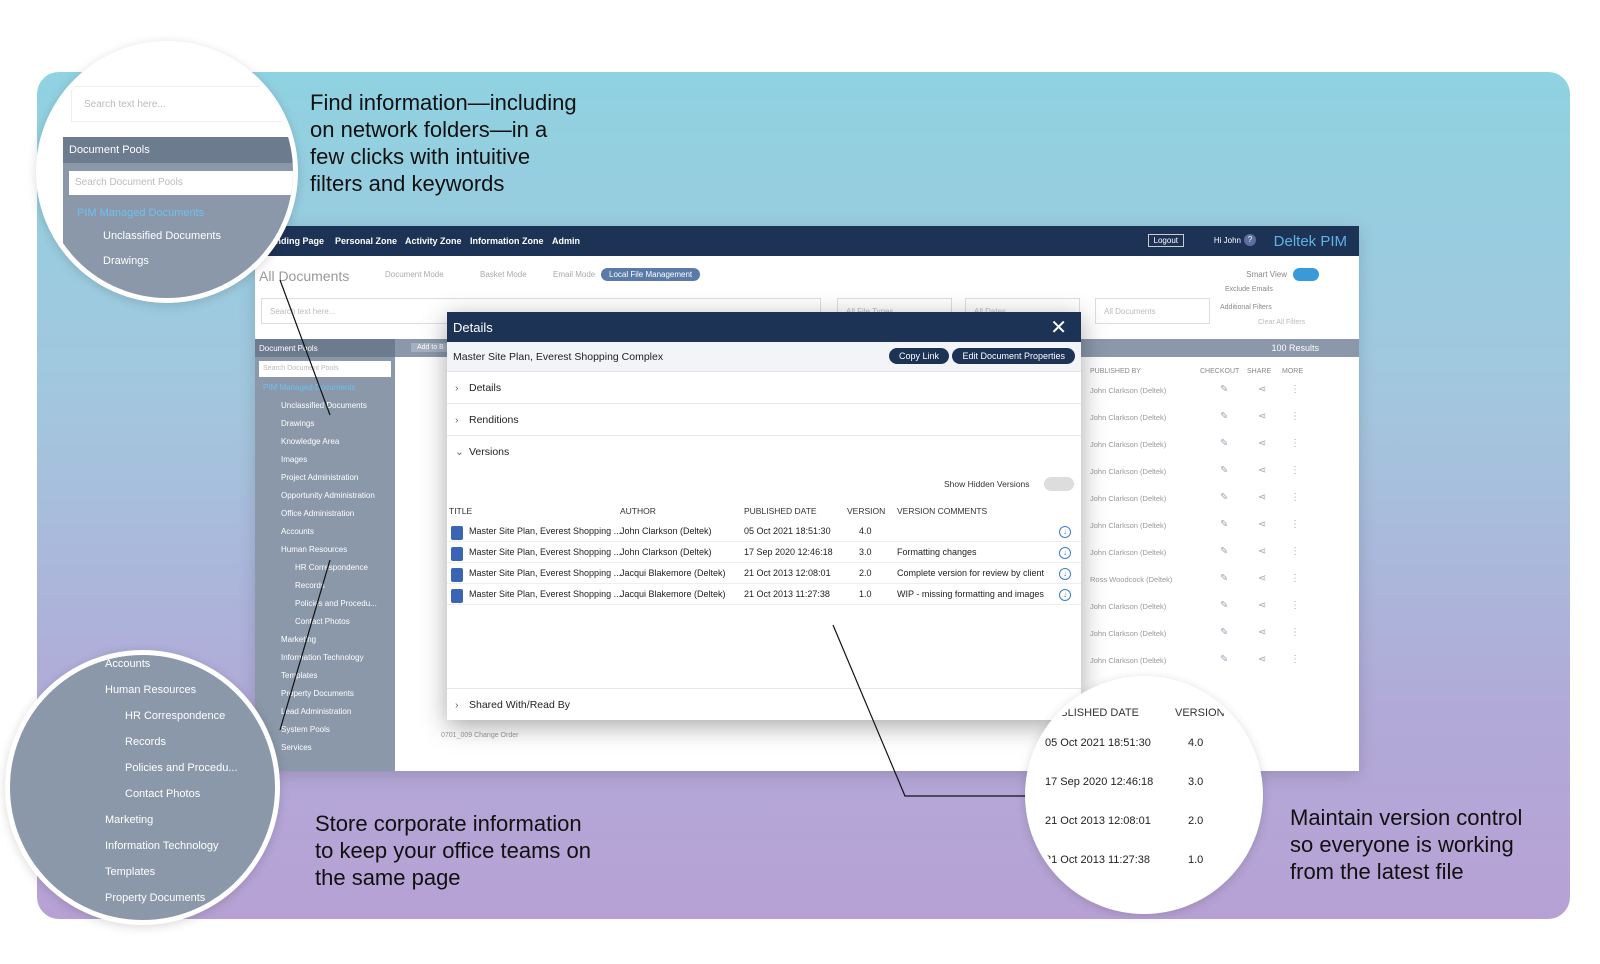 This screenshot has width=1600, height=964. Describe the element at coordinates (127, 664) in the screenshot. I see `zoom-pool-item: Accounts` at that location.